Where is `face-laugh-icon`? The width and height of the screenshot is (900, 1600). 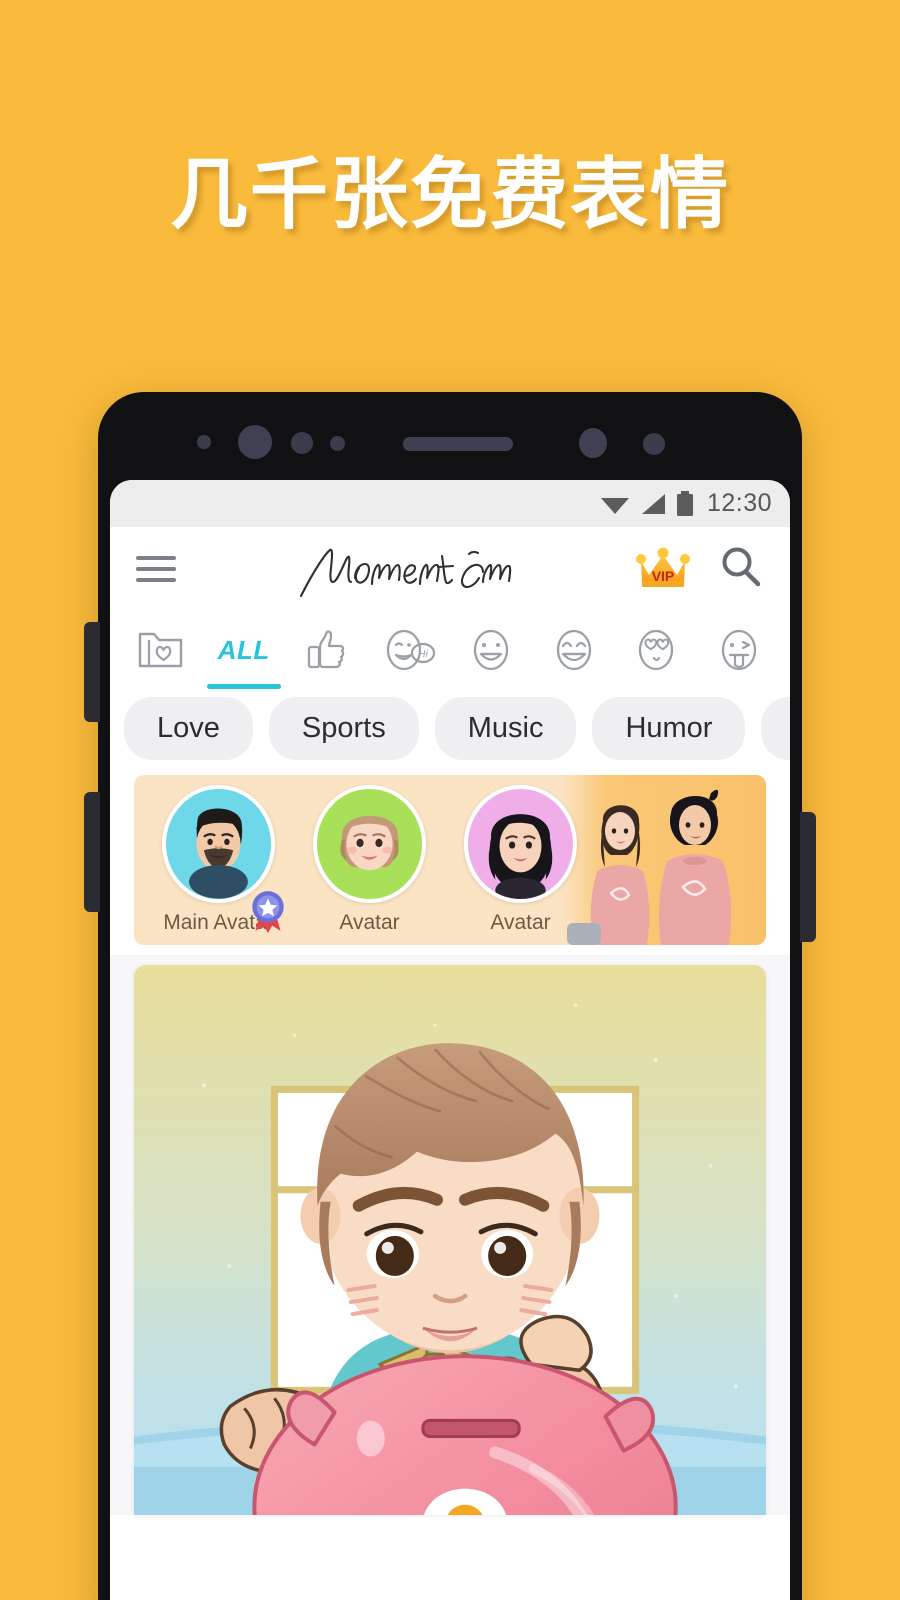
face-laugh-icon is located at coordinates (573, 650).